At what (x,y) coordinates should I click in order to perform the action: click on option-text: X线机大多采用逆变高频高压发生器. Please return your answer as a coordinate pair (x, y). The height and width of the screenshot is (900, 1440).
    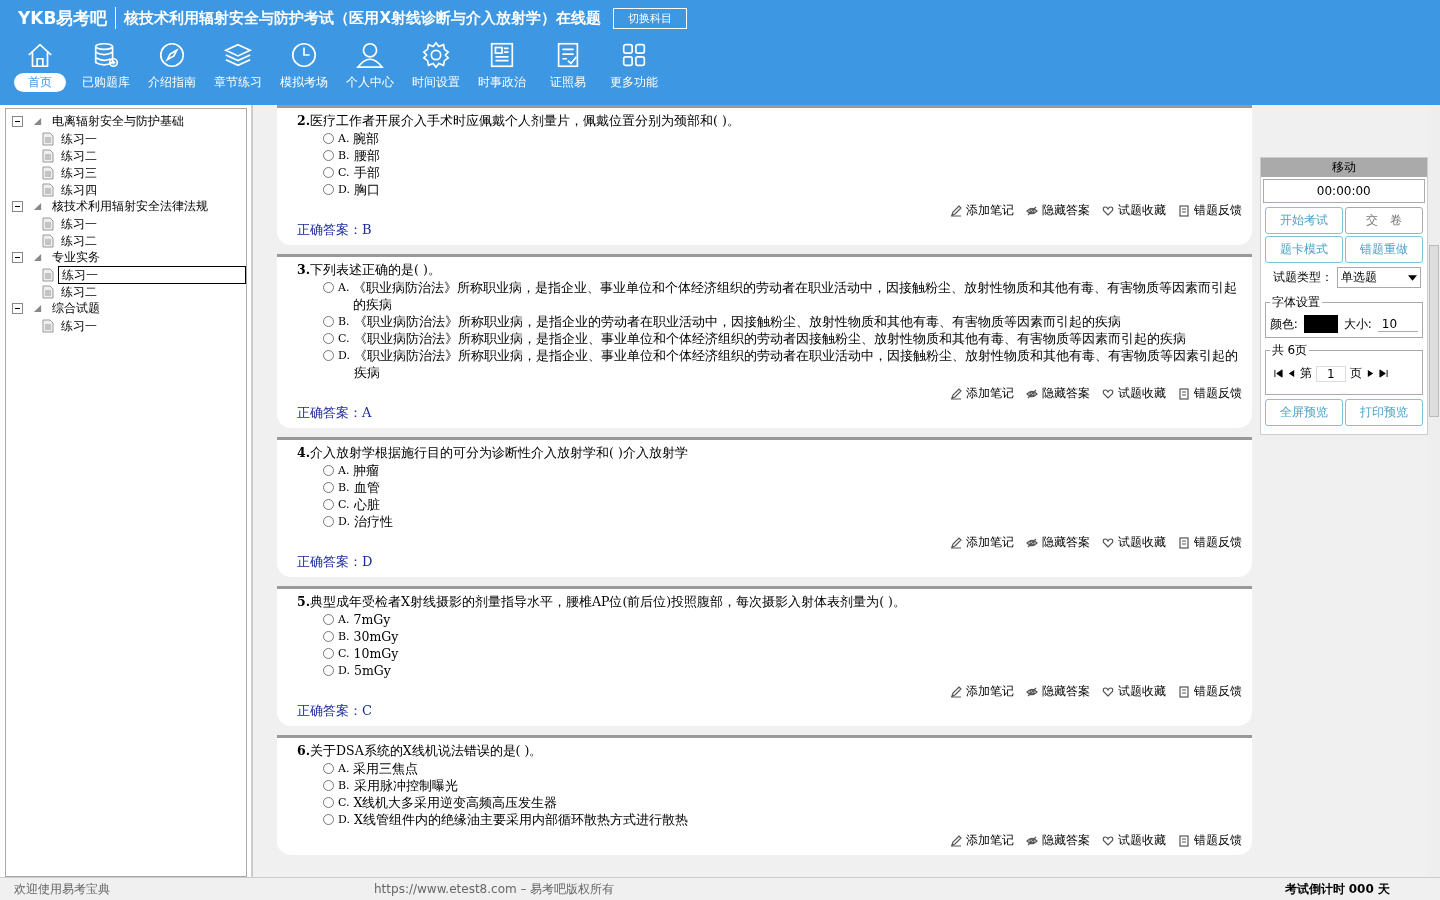
    Looking at the image, I should click on (455, 802).